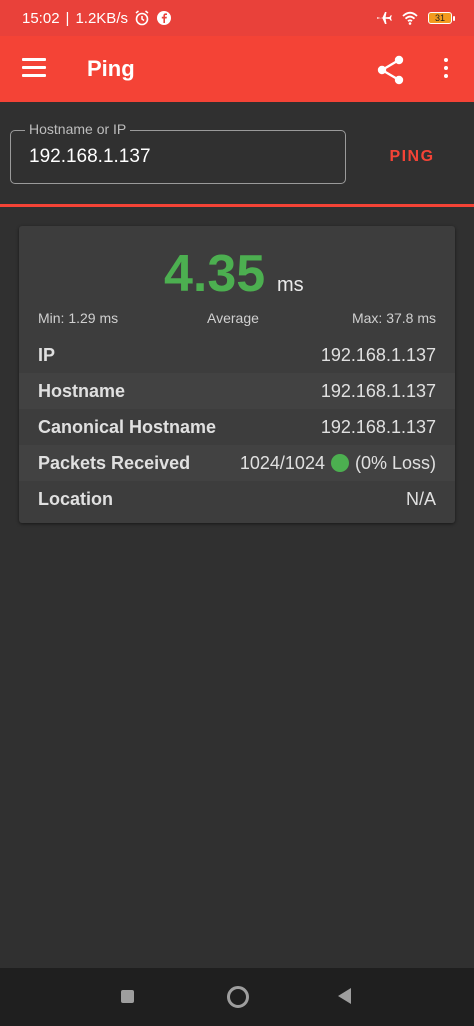 This screenshot has height=1026, width=474. What do you see at coordinates (237, 463) in the screenshot?
I see `row-packets-received: Packets Received 1024/1024 (0% Loss)` at bounding box center [237, 463].